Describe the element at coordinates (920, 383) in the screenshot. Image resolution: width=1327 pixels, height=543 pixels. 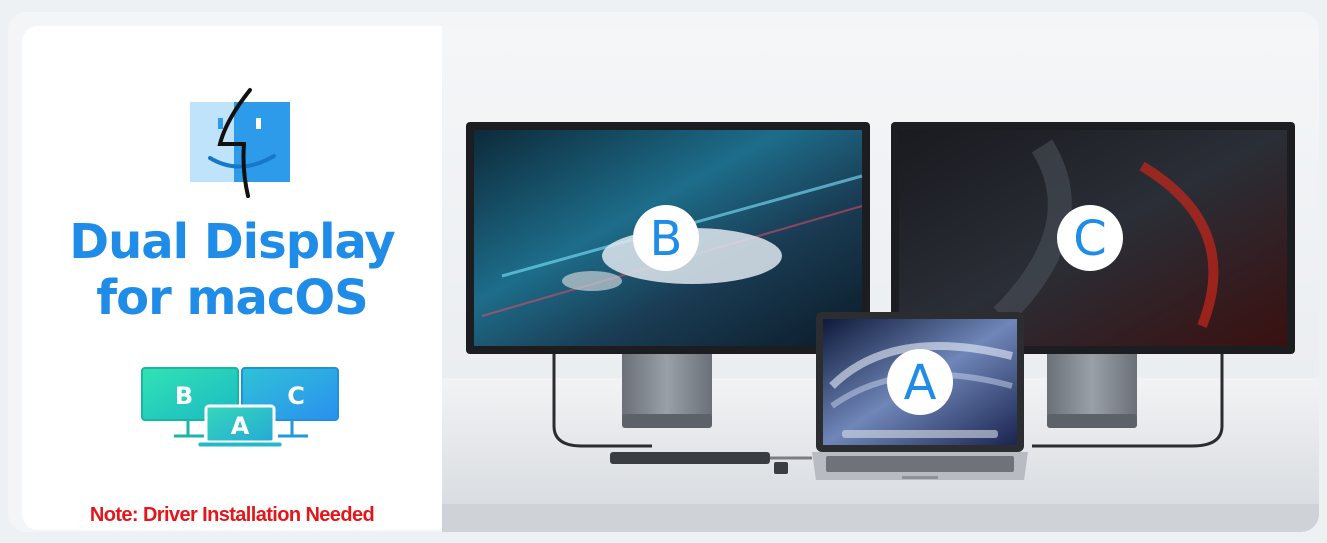
I see `laptop-label-a: A` at that location.